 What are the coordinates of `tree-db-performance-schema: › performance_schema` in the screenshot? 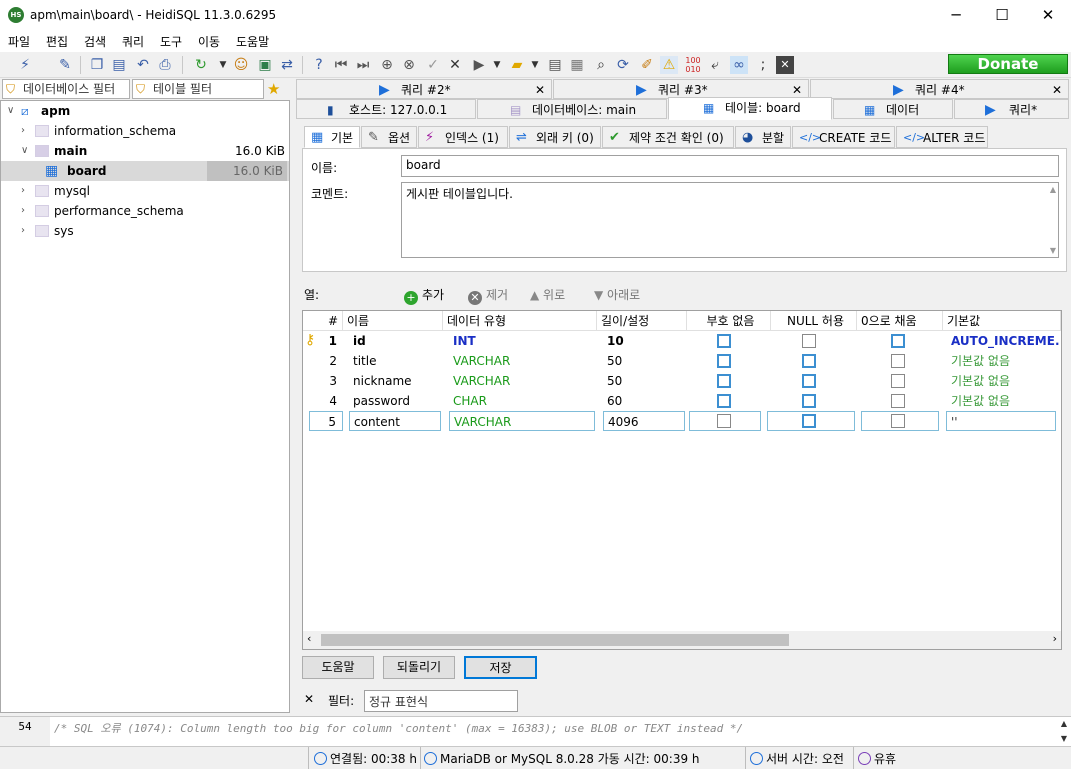 It's located at (145, 211).